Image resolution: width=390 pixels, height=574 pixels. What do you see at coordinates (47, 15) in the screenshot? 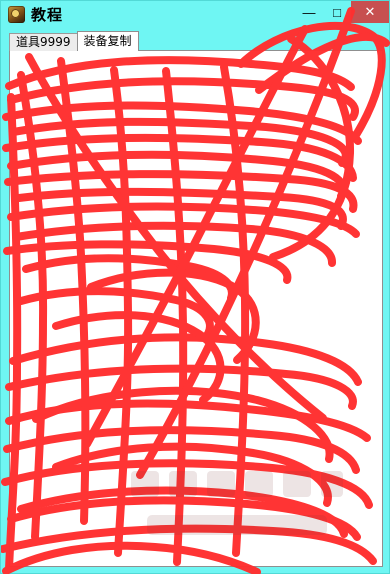
I see `window-title: 教程` at bounding box center [47, 15].